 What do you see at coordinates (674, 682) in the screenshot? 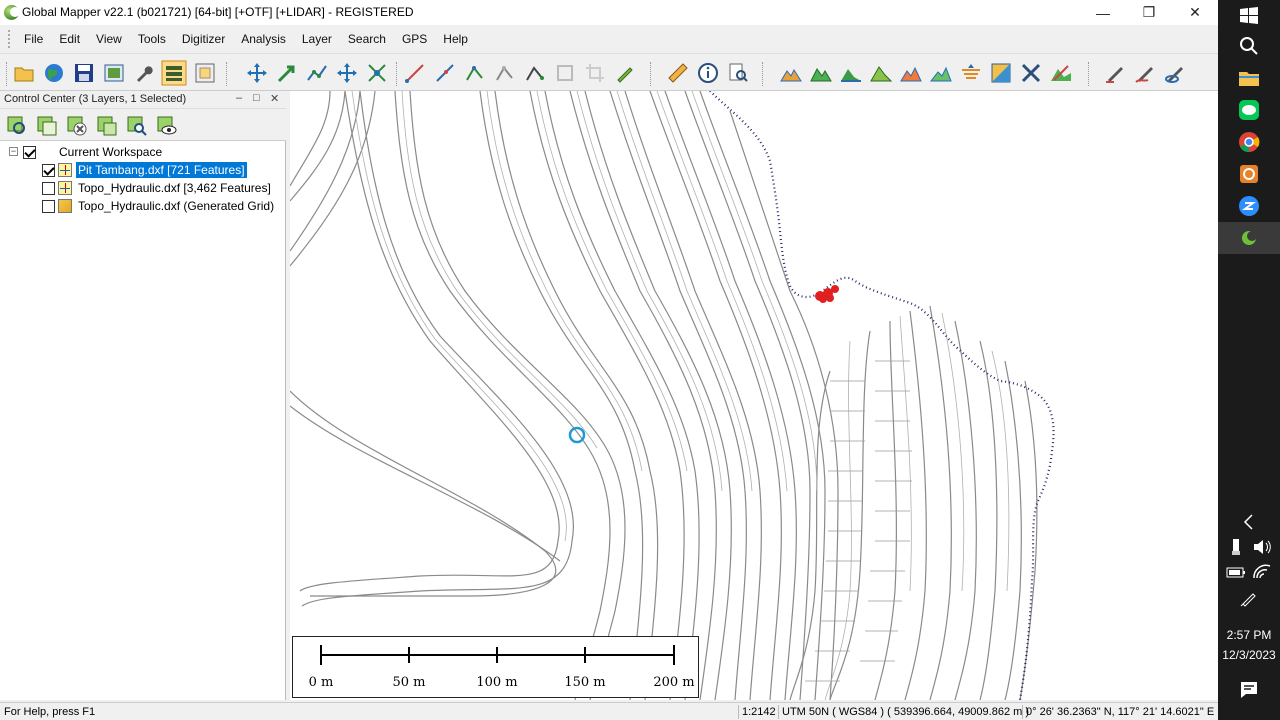
I see `scale-label: 200 m` at bounding box center [674, 682].